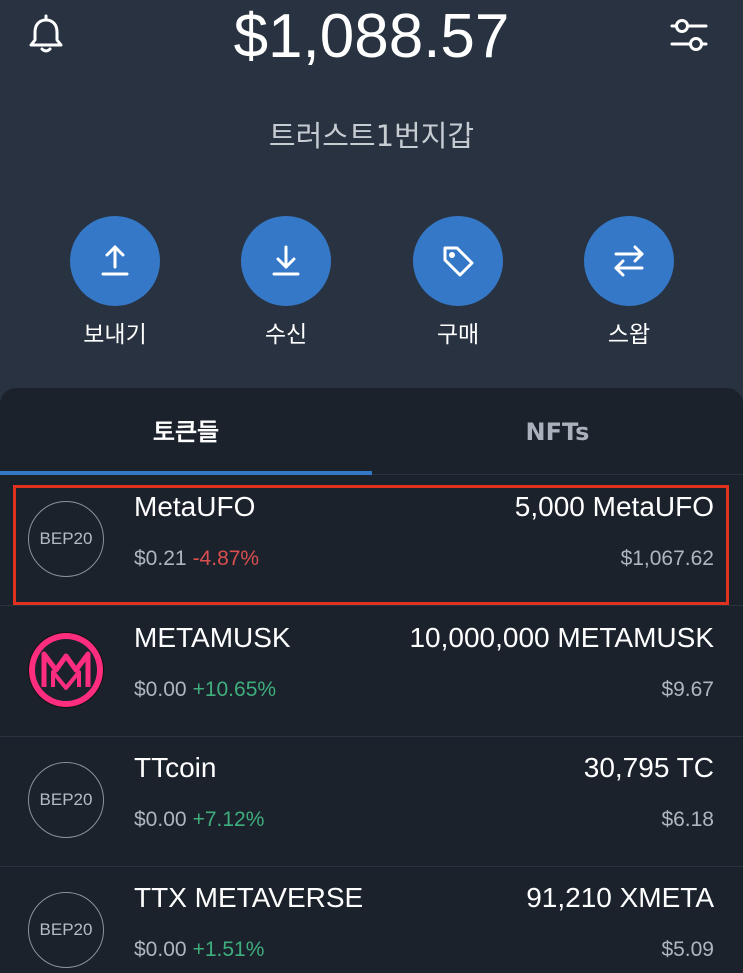 The height and width of the screenshot is (973, 743). Describe the element at coordinates (458, 335) in the screenshot. I see `buy-label: 구매` at that location.